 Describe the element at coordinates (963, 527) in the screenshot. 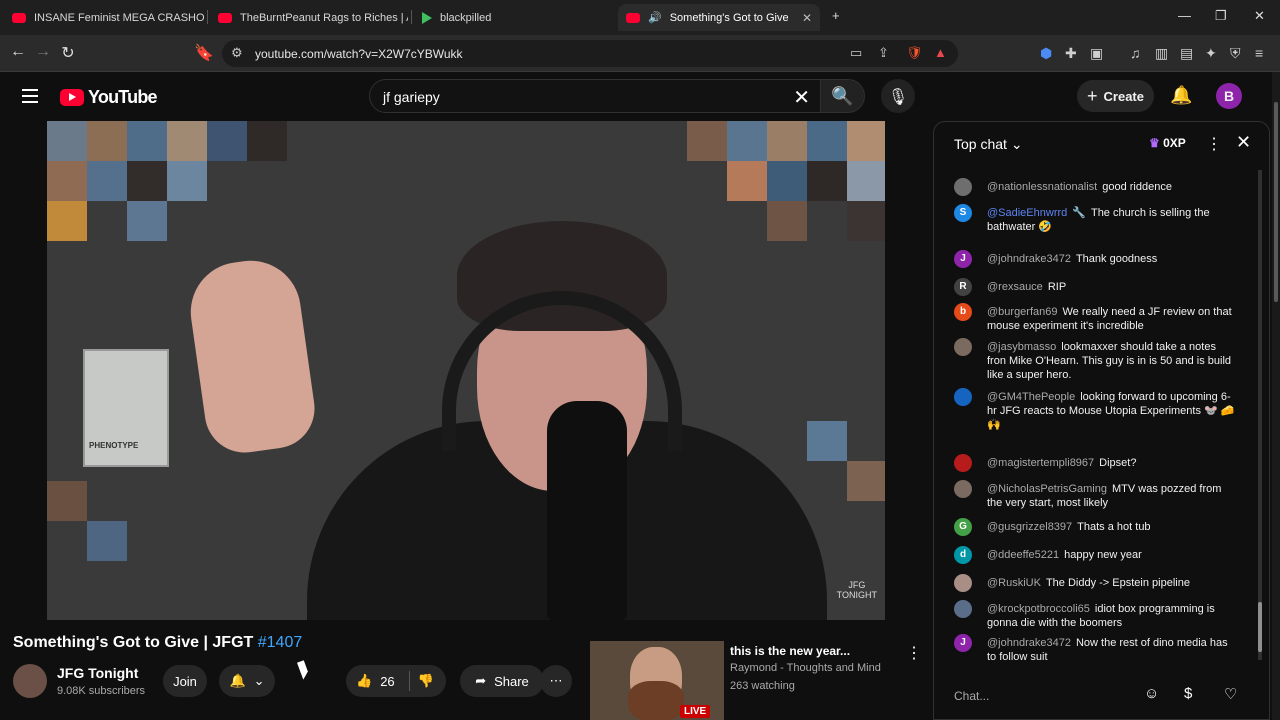

I see `chat-avatar: G` at that location.